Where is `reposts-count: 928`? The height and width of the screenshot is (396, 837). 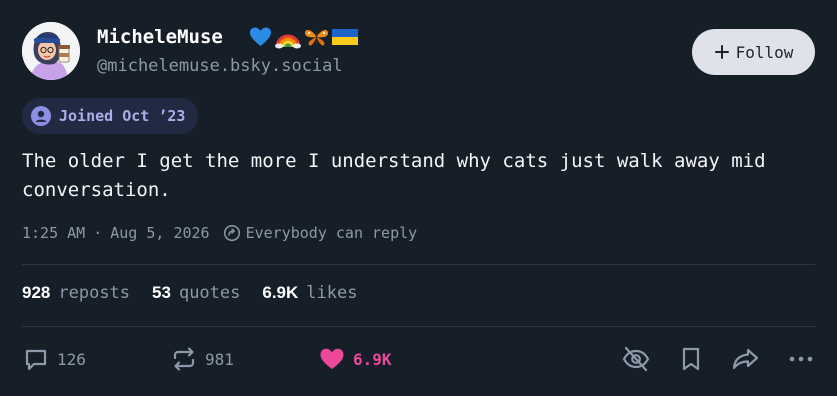
reposts-count: 928 is located at coordinates (36, 292).